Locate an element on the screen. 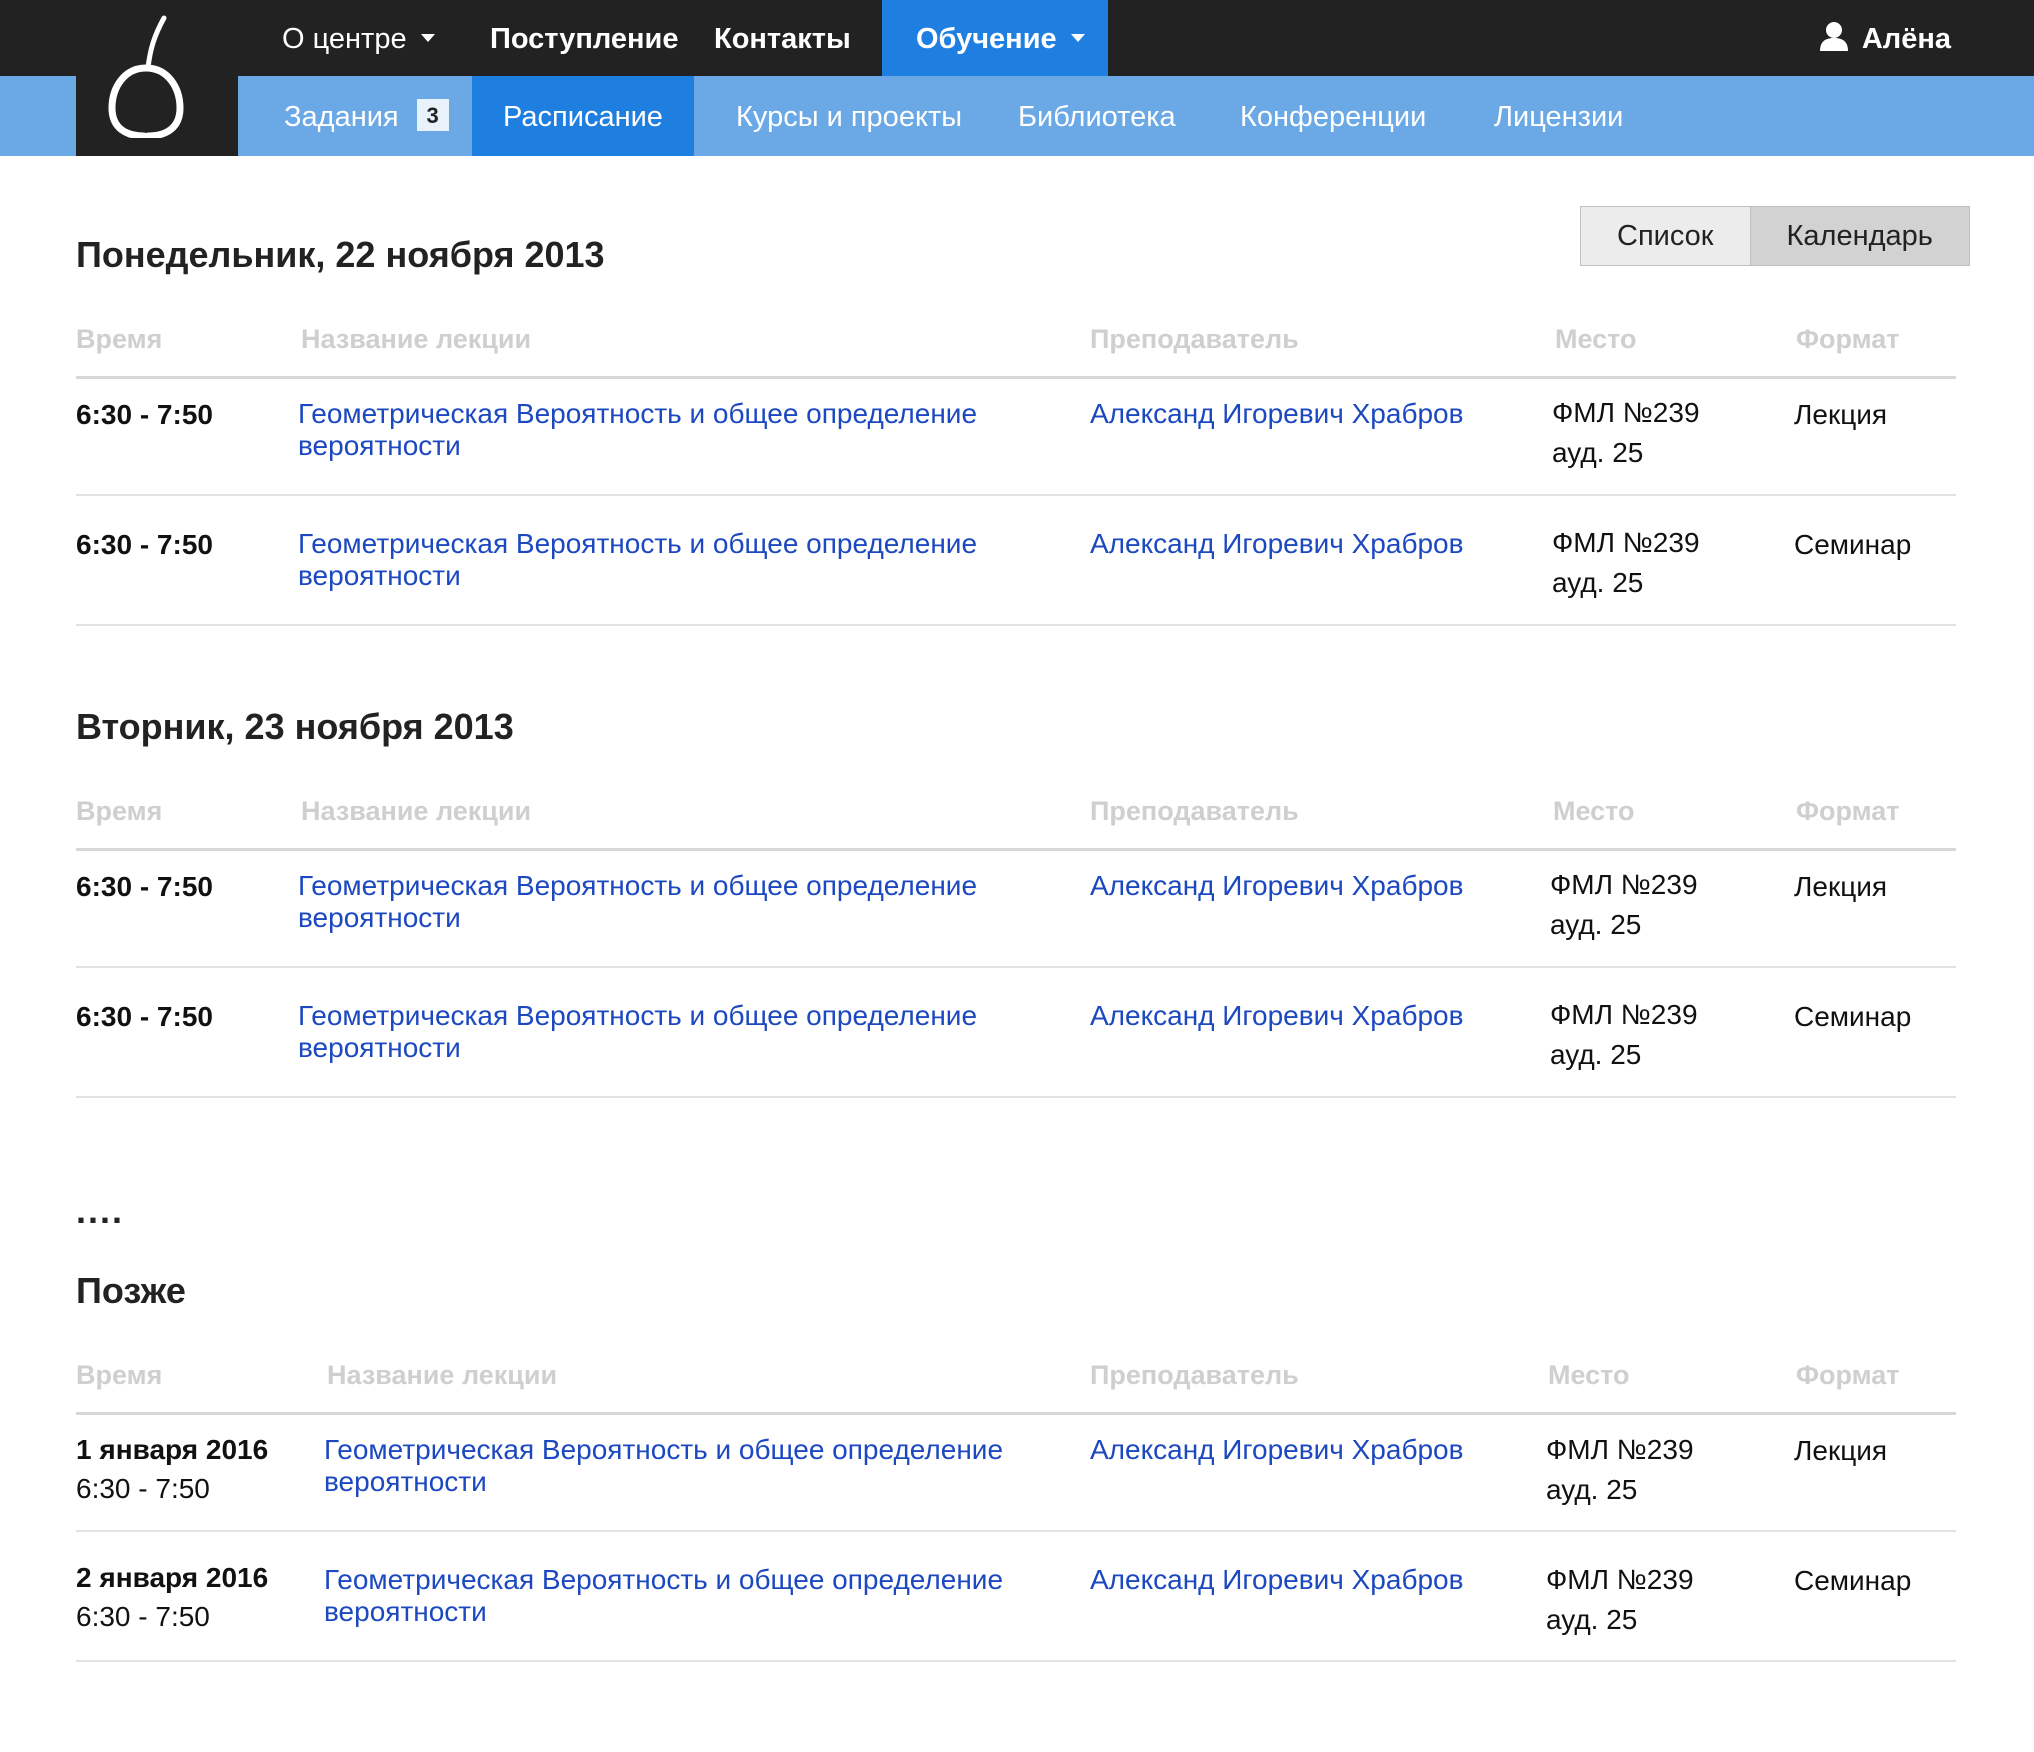 This screenshot has height=1752, width=2034. nav-admission: Поступление is located at coordinates (584, 38).